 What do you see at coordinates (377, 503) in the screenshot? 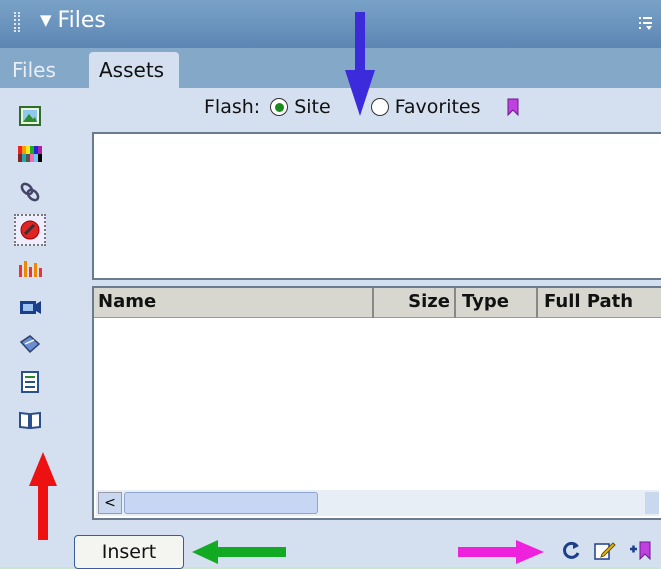
I see `horizontal-scrollbar: <` at bounding box center [377, 503].